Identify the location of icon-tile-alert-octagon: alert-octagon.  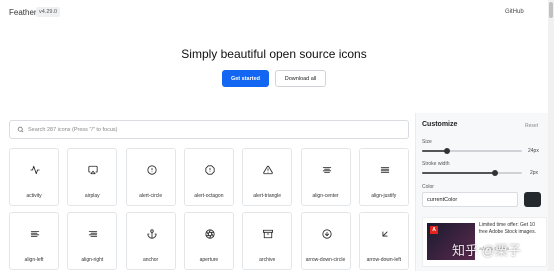
(208, 177).